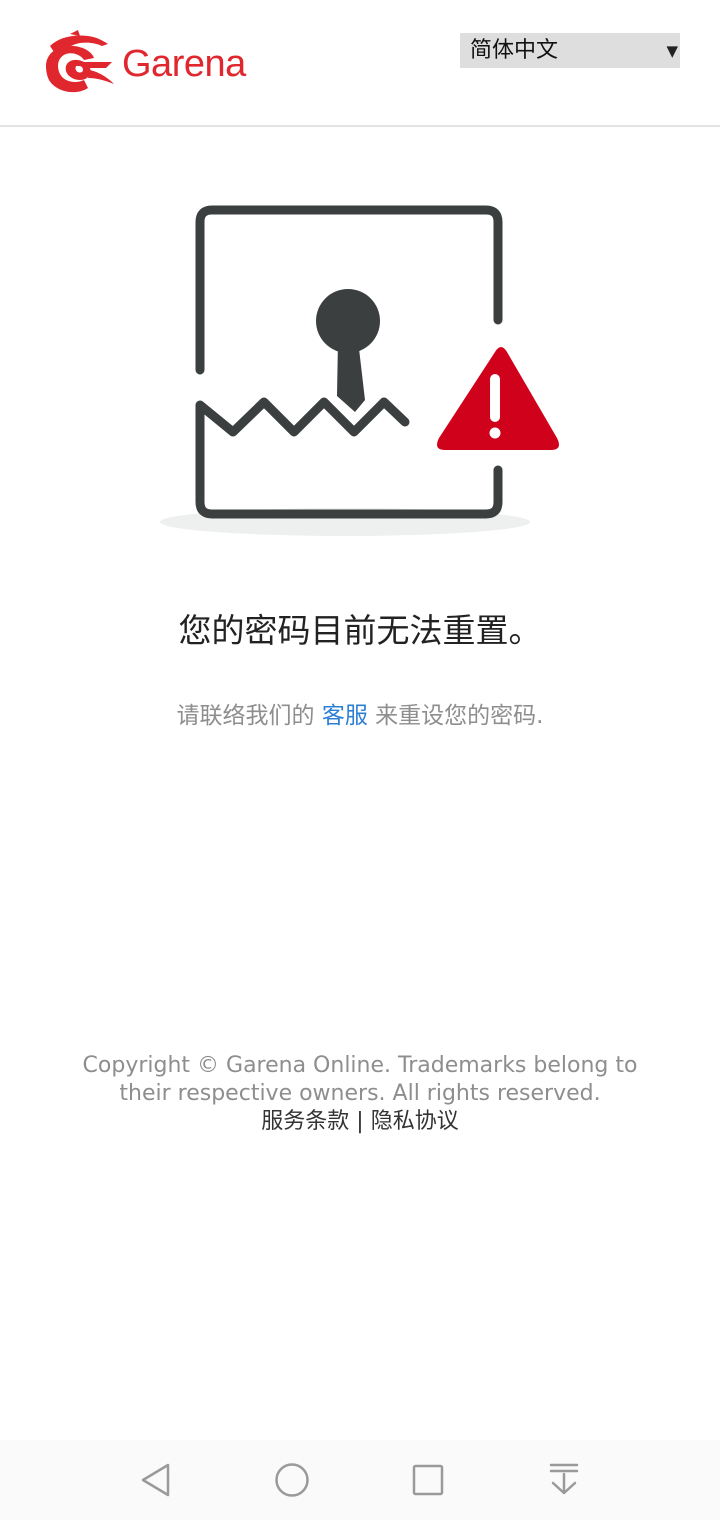  I want to click on notification-pull-icon, so click(564, 1480).